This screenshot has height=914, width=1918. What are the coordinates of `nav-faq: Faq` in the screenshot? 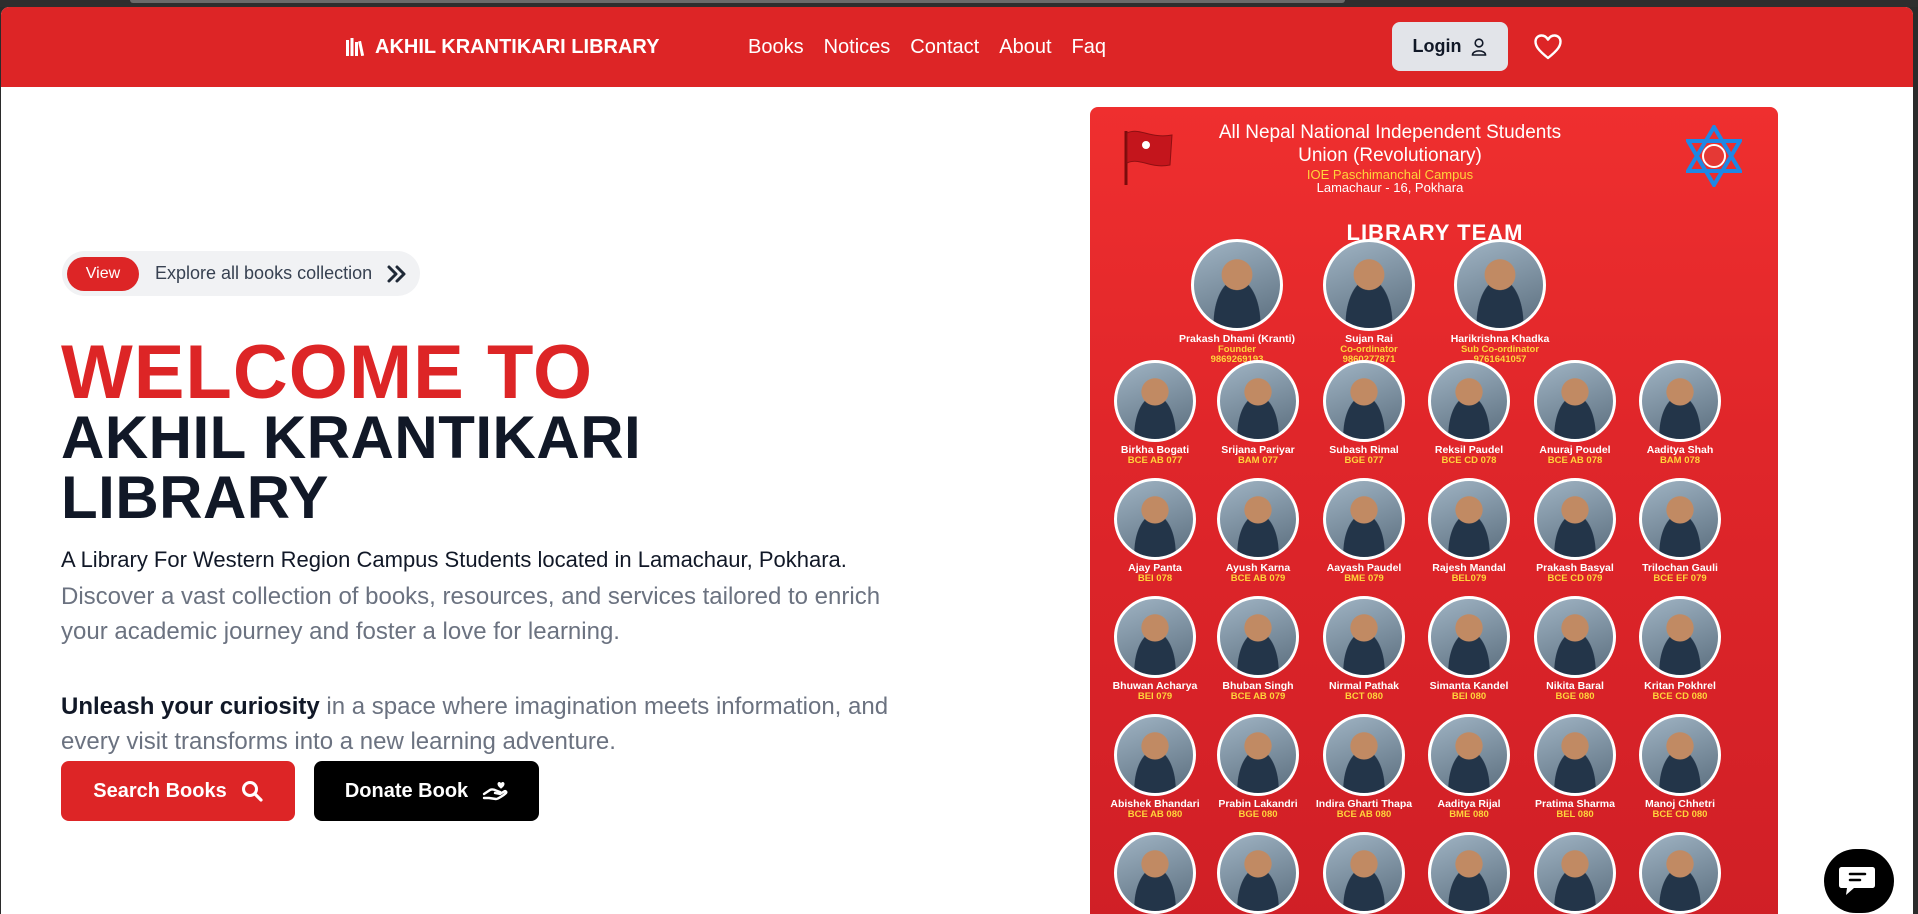 It's located at (1089, 47).